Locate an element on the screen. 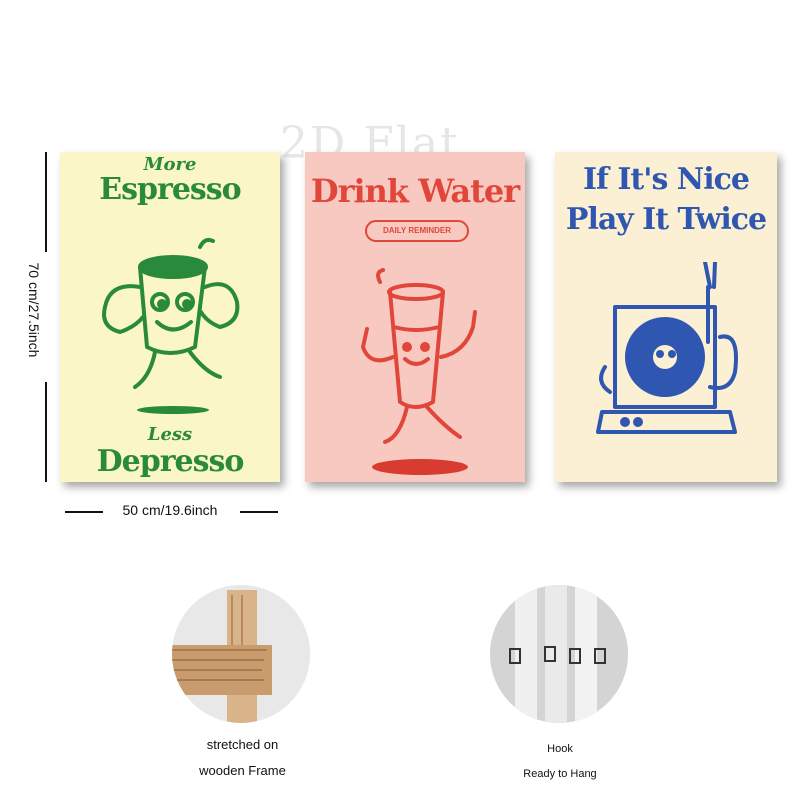 The height and width of the screenshot is (800, 800). wooden-frame-illustration is located at coordinates (241, 654).